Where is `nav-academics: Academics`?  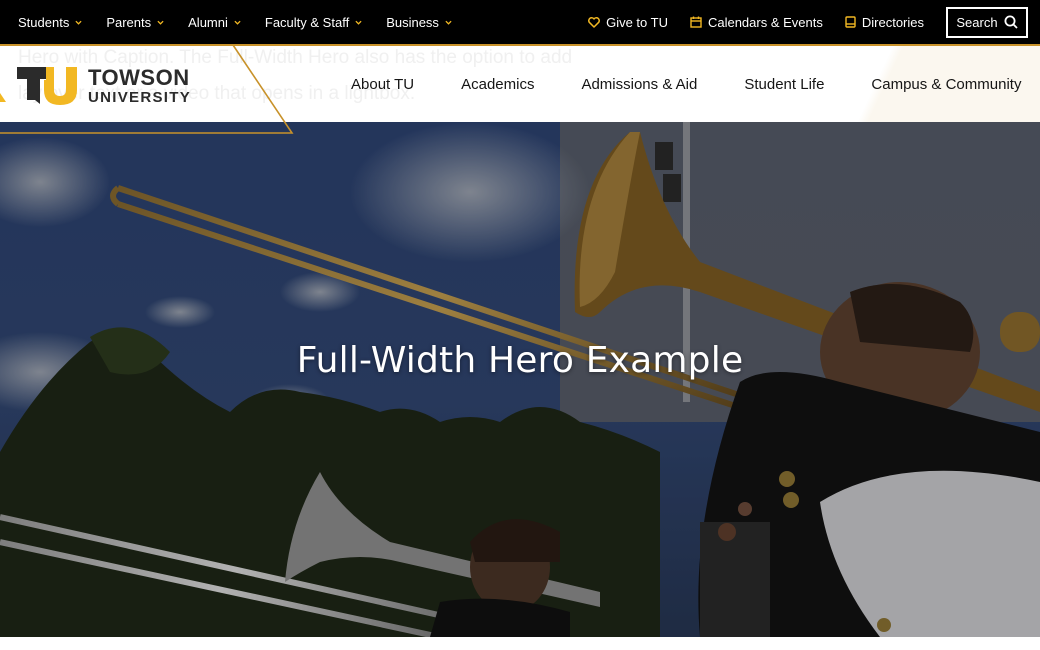 nav-academics: Academics is located at coordinates (497, 84).